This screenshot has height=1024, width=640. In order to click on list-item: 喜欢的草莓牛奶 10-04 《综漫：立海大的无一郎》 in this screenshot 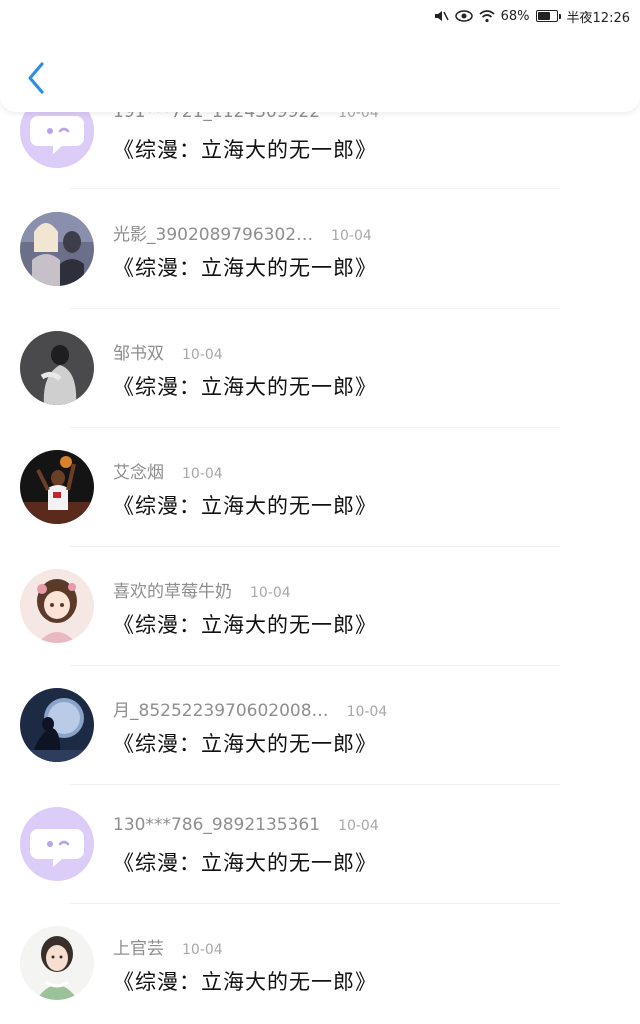, I will do `click(320, 628)`.